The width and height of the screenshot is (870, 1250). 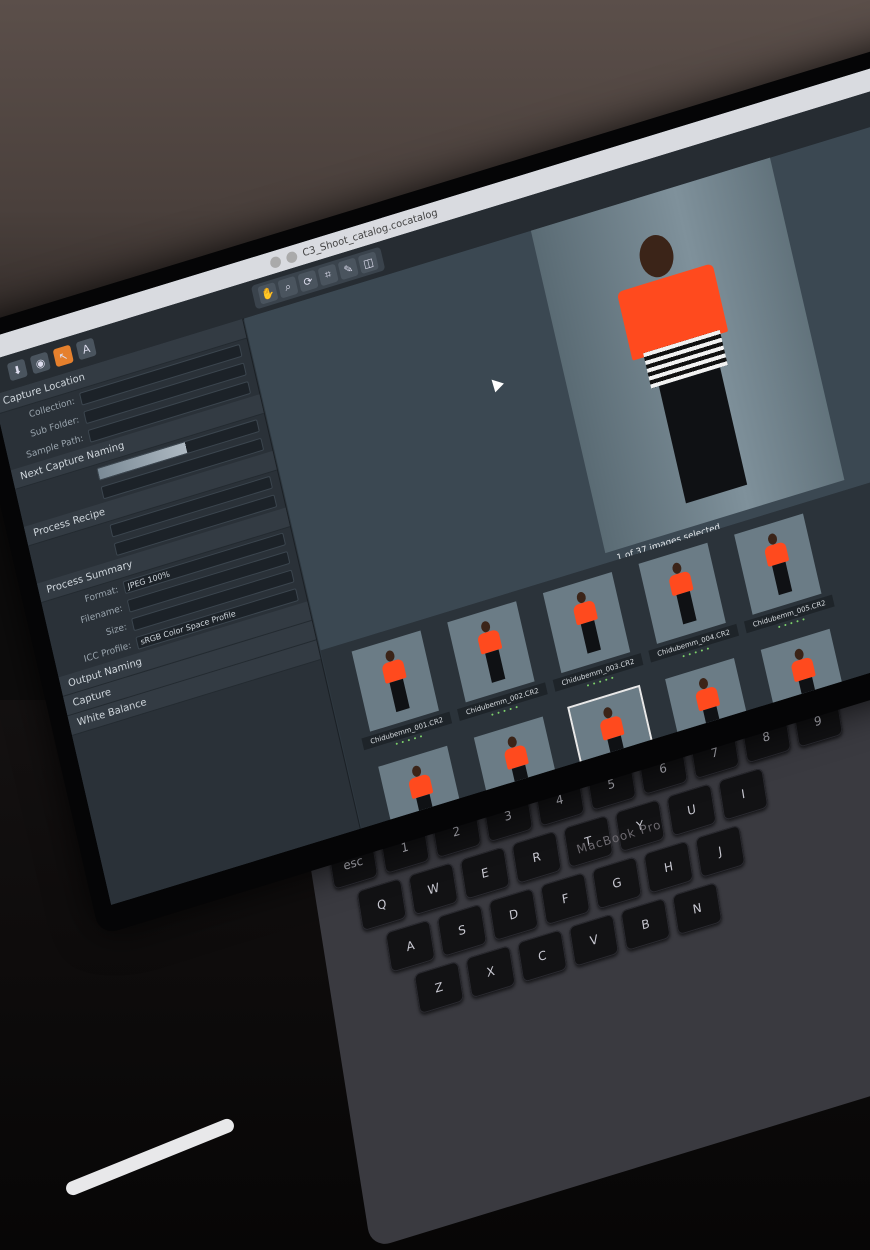 I want to click on window-minimize-icon, so click(x=292, y=256).